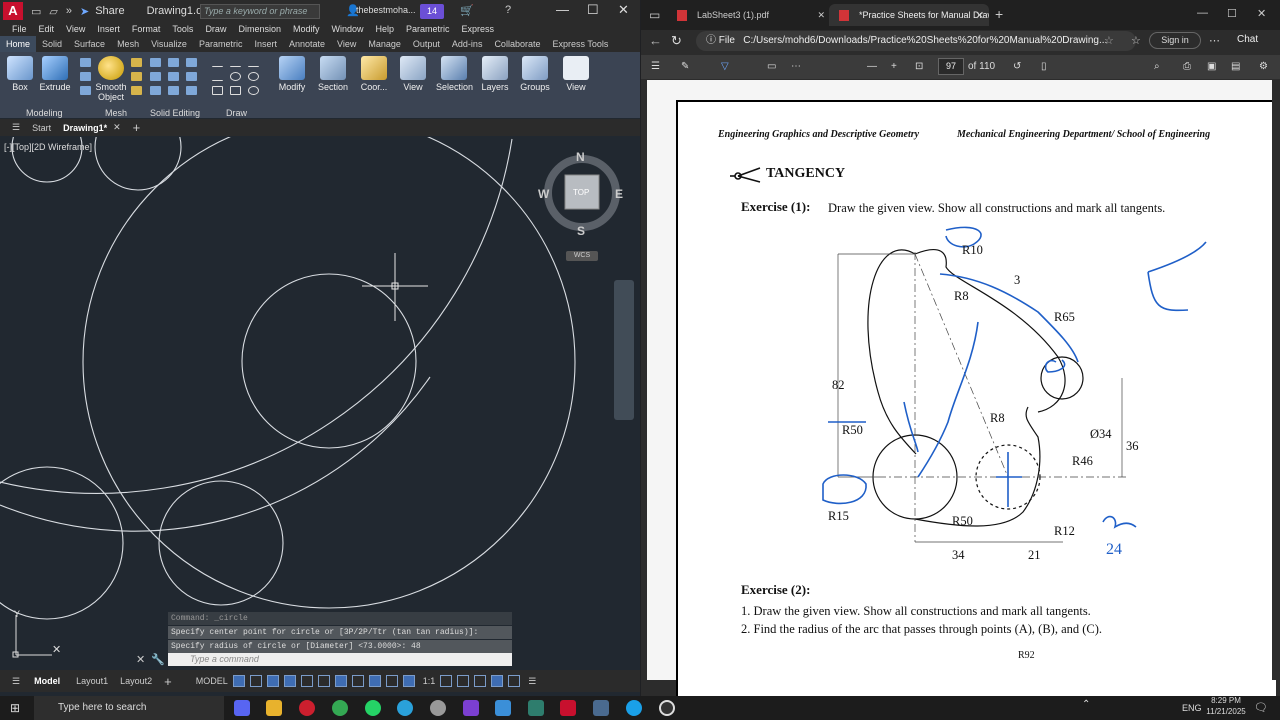 This screenshot has width=1280, height=720. I want to click on close-tab-icon: ✕, so click(821, 15).